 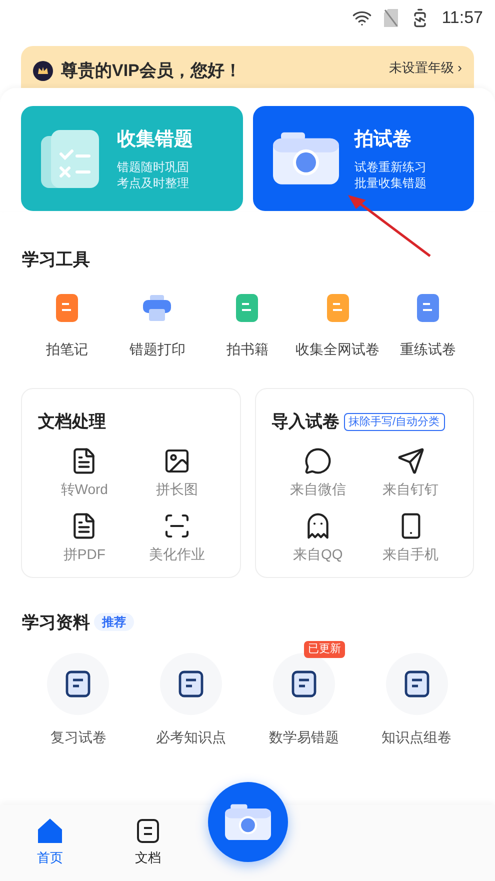 I want to click on panel-item: 来自QQ, so click(x=318, y=538).